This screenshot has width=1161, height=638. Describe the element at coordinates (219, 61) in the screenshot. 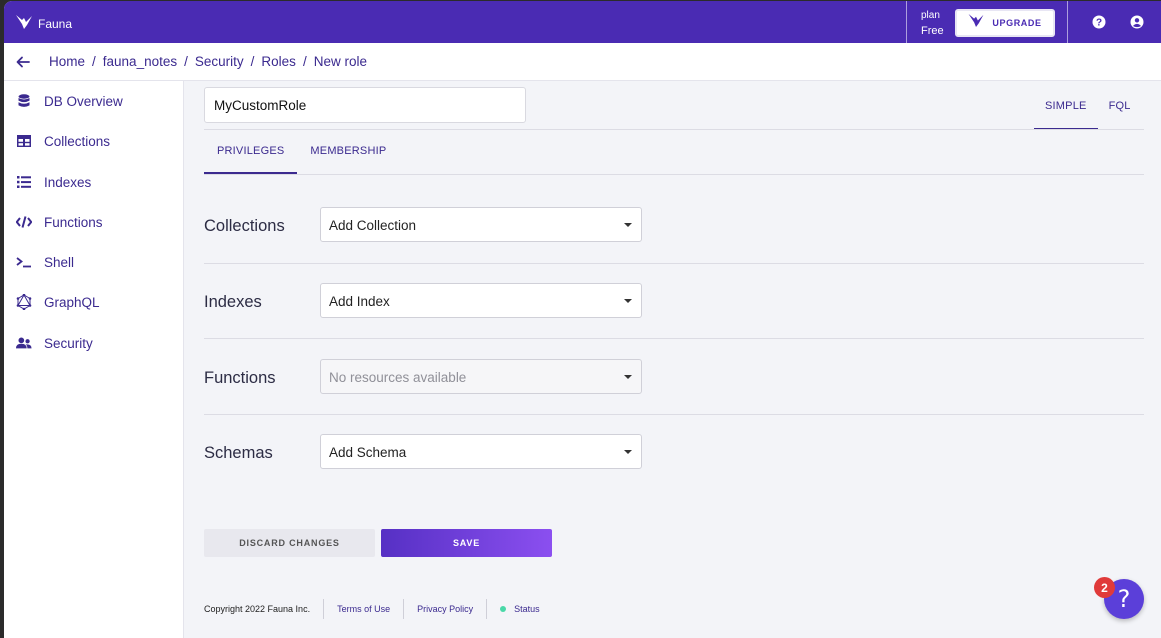

I see `breadcrumb-security: Security` at that location.